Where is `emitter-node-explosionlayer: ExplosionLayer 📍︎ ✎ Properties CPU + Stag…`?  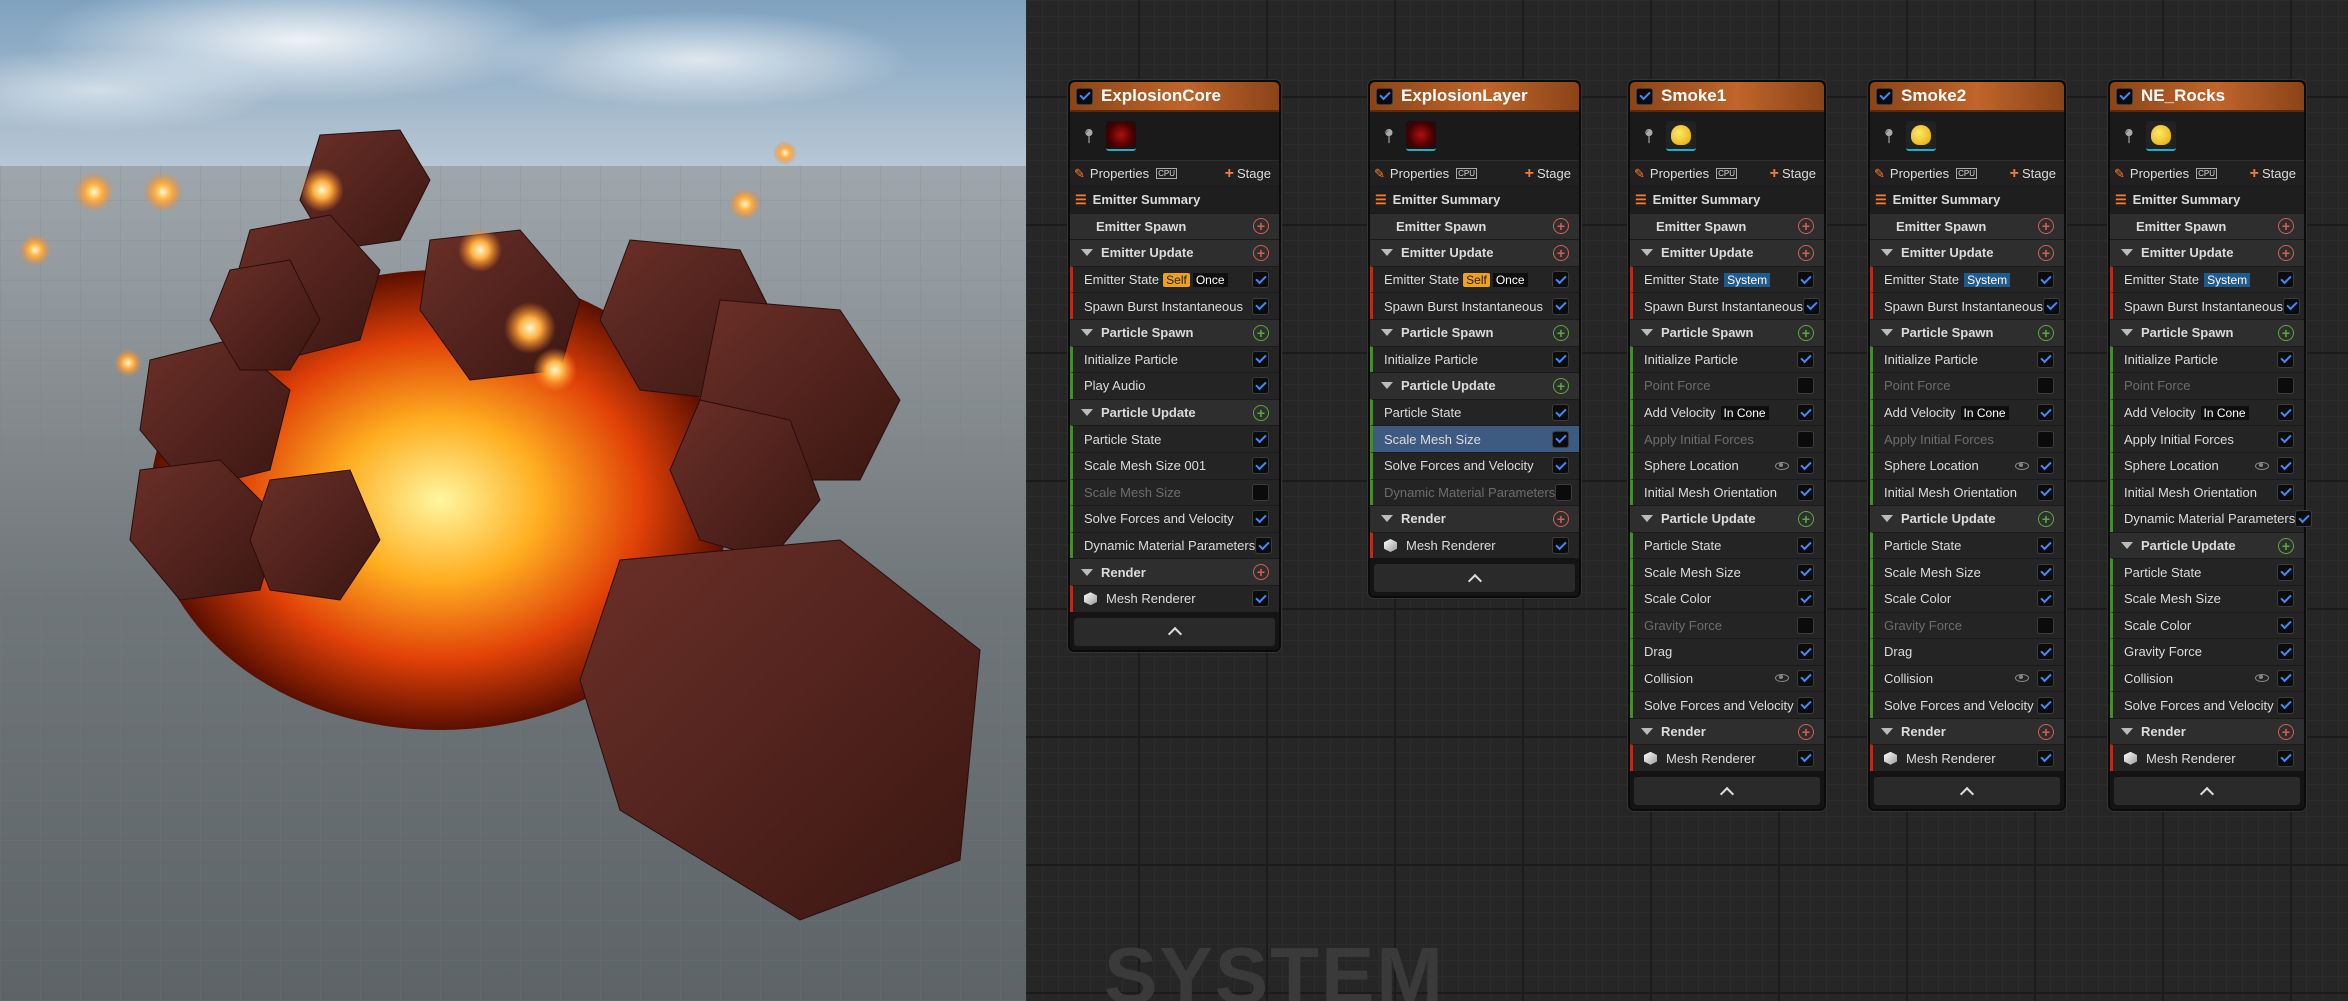
emitter-node-explosionlayer: ExplosionLayer 📍︎ ✎ Properties CPU + Stag… is located at coordinates (1474, 339).